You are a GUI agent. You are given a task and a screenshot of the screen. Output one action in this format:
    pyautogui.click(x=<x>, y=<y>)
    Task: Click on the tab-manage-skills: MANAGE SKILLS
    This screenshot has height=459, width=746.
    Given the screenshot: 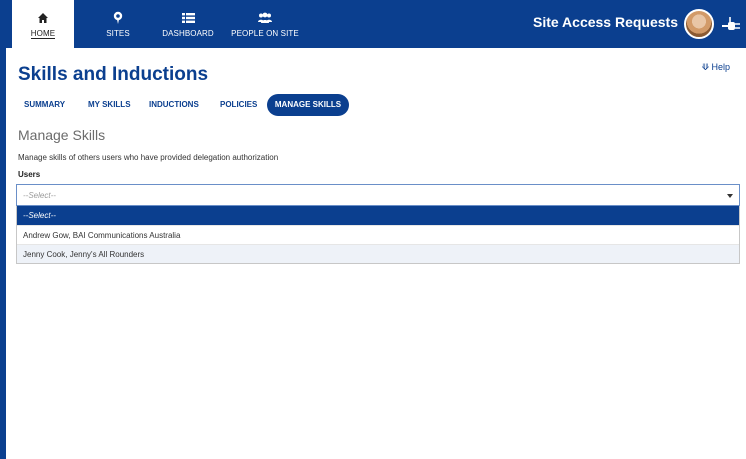 What is the action you would take?
    pyautogui.click(x=308, y=105)
    